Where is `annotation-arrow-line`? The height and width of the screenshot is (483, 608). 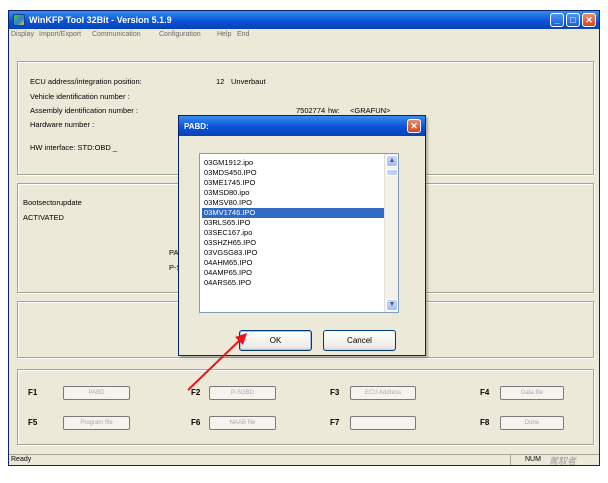
annotation-arrow-line is located at coordinates (214, 364).